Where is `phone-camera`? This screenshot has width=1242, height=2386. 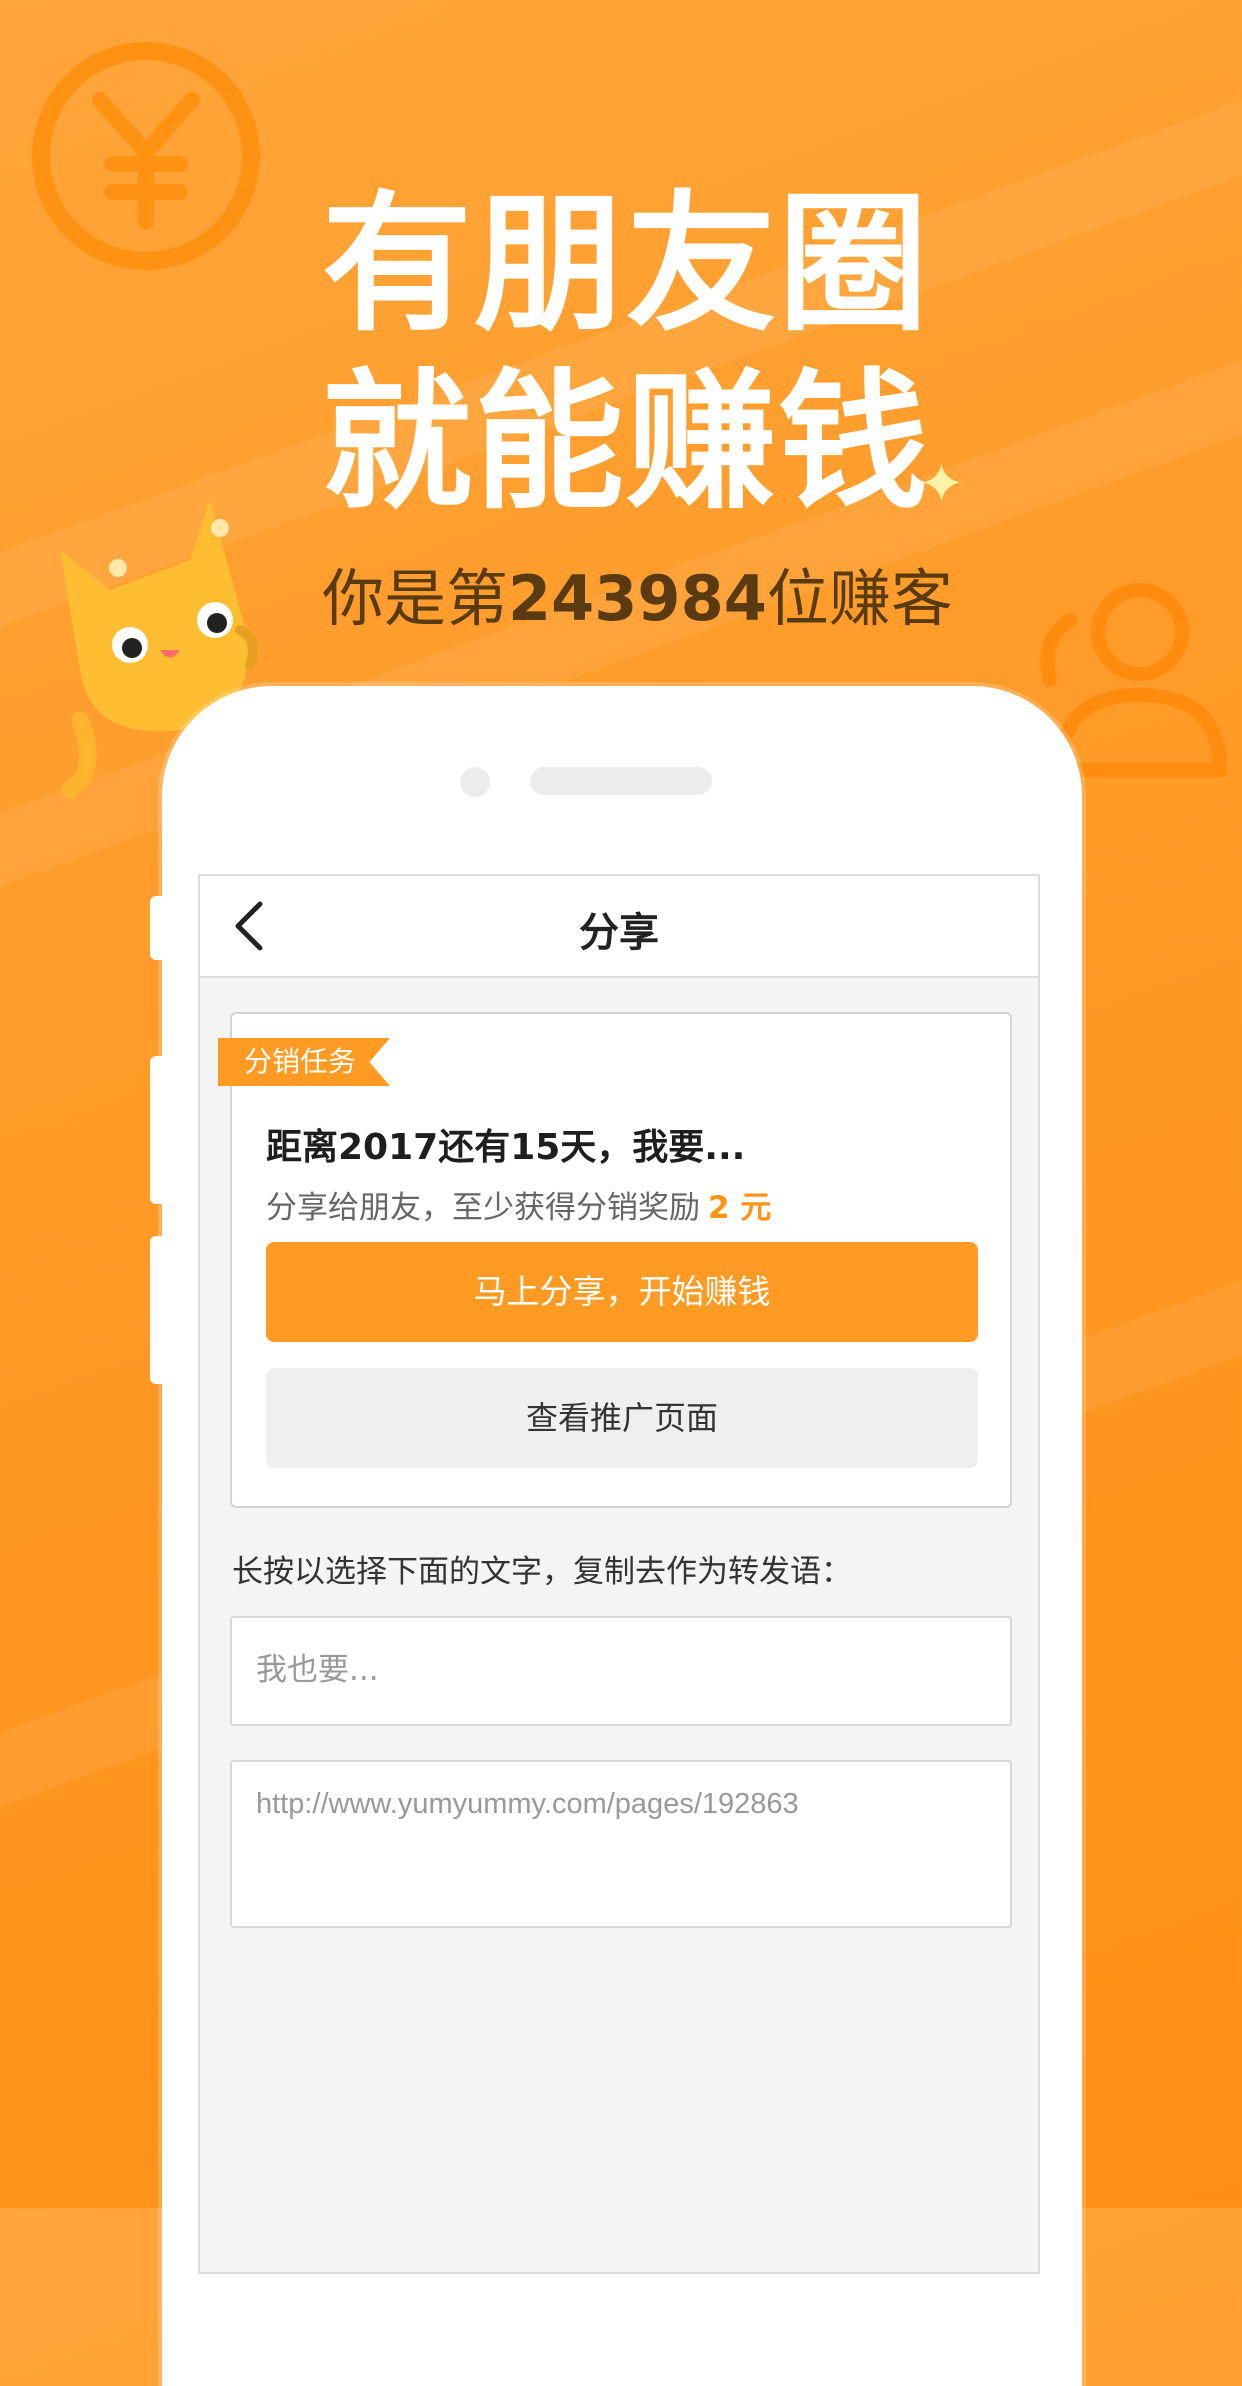 phone-camera is located at coordinates (475, 782).